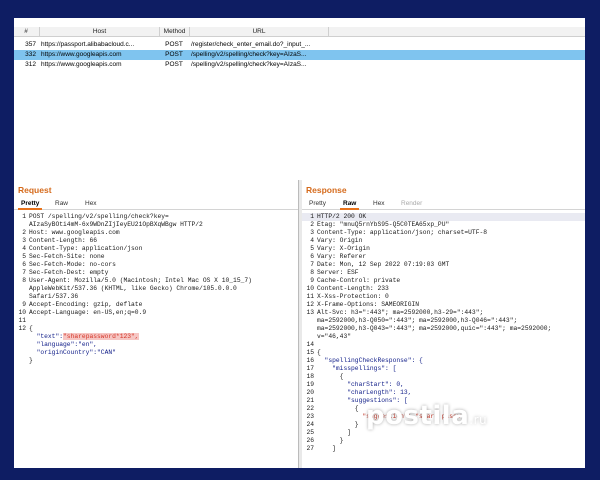 This screenshot has height=480, width=600. What do you see at coordinates (156, 321) in the screenshot?
I see `code-line: 11` at bounding box center [156, 321].